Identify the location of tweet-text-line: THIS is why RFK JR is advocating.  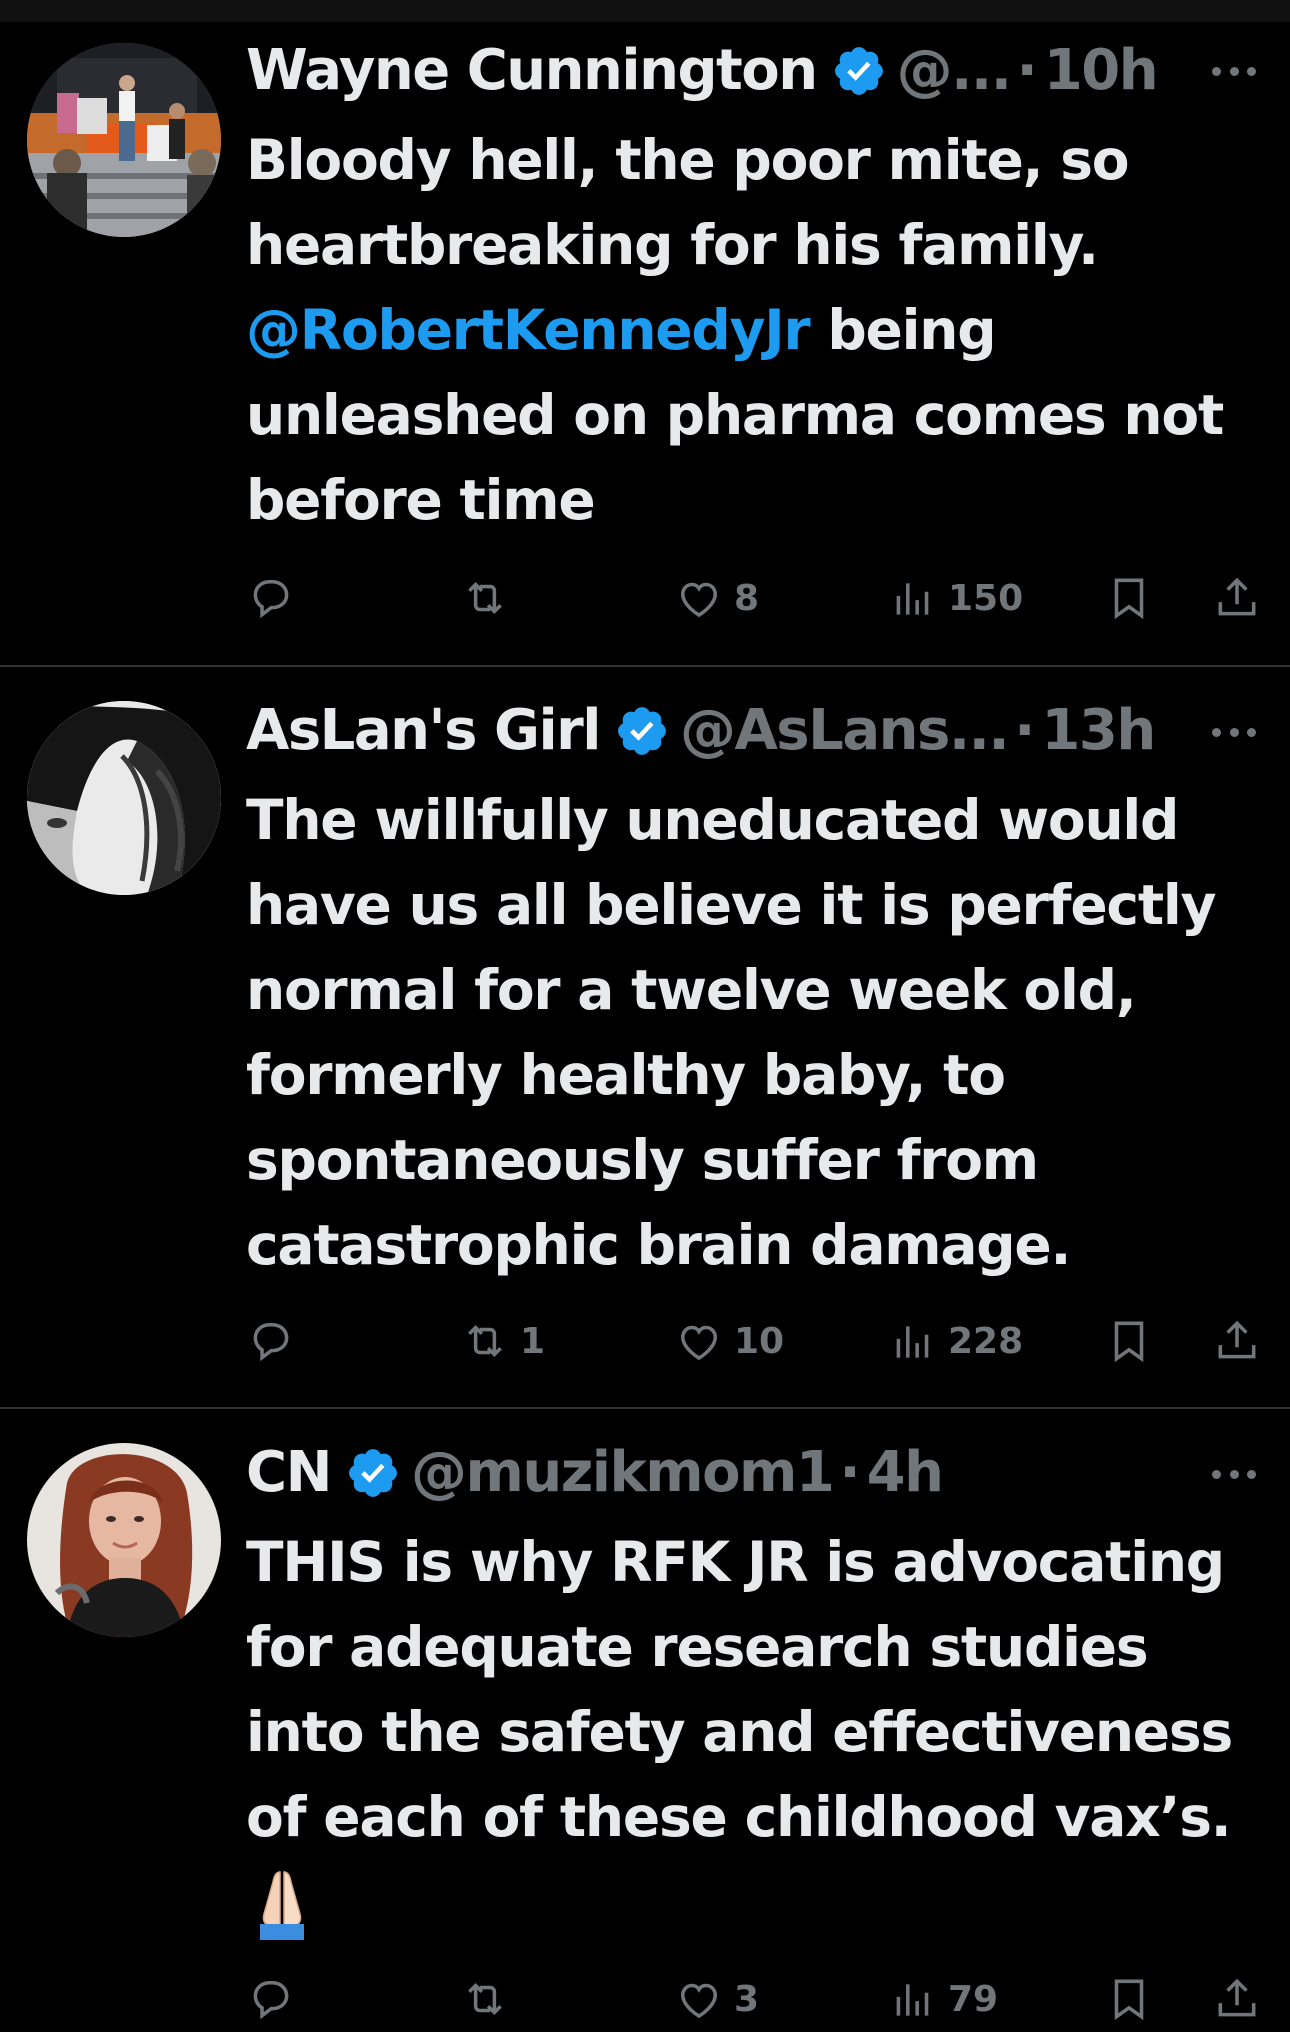
(735, 1562).